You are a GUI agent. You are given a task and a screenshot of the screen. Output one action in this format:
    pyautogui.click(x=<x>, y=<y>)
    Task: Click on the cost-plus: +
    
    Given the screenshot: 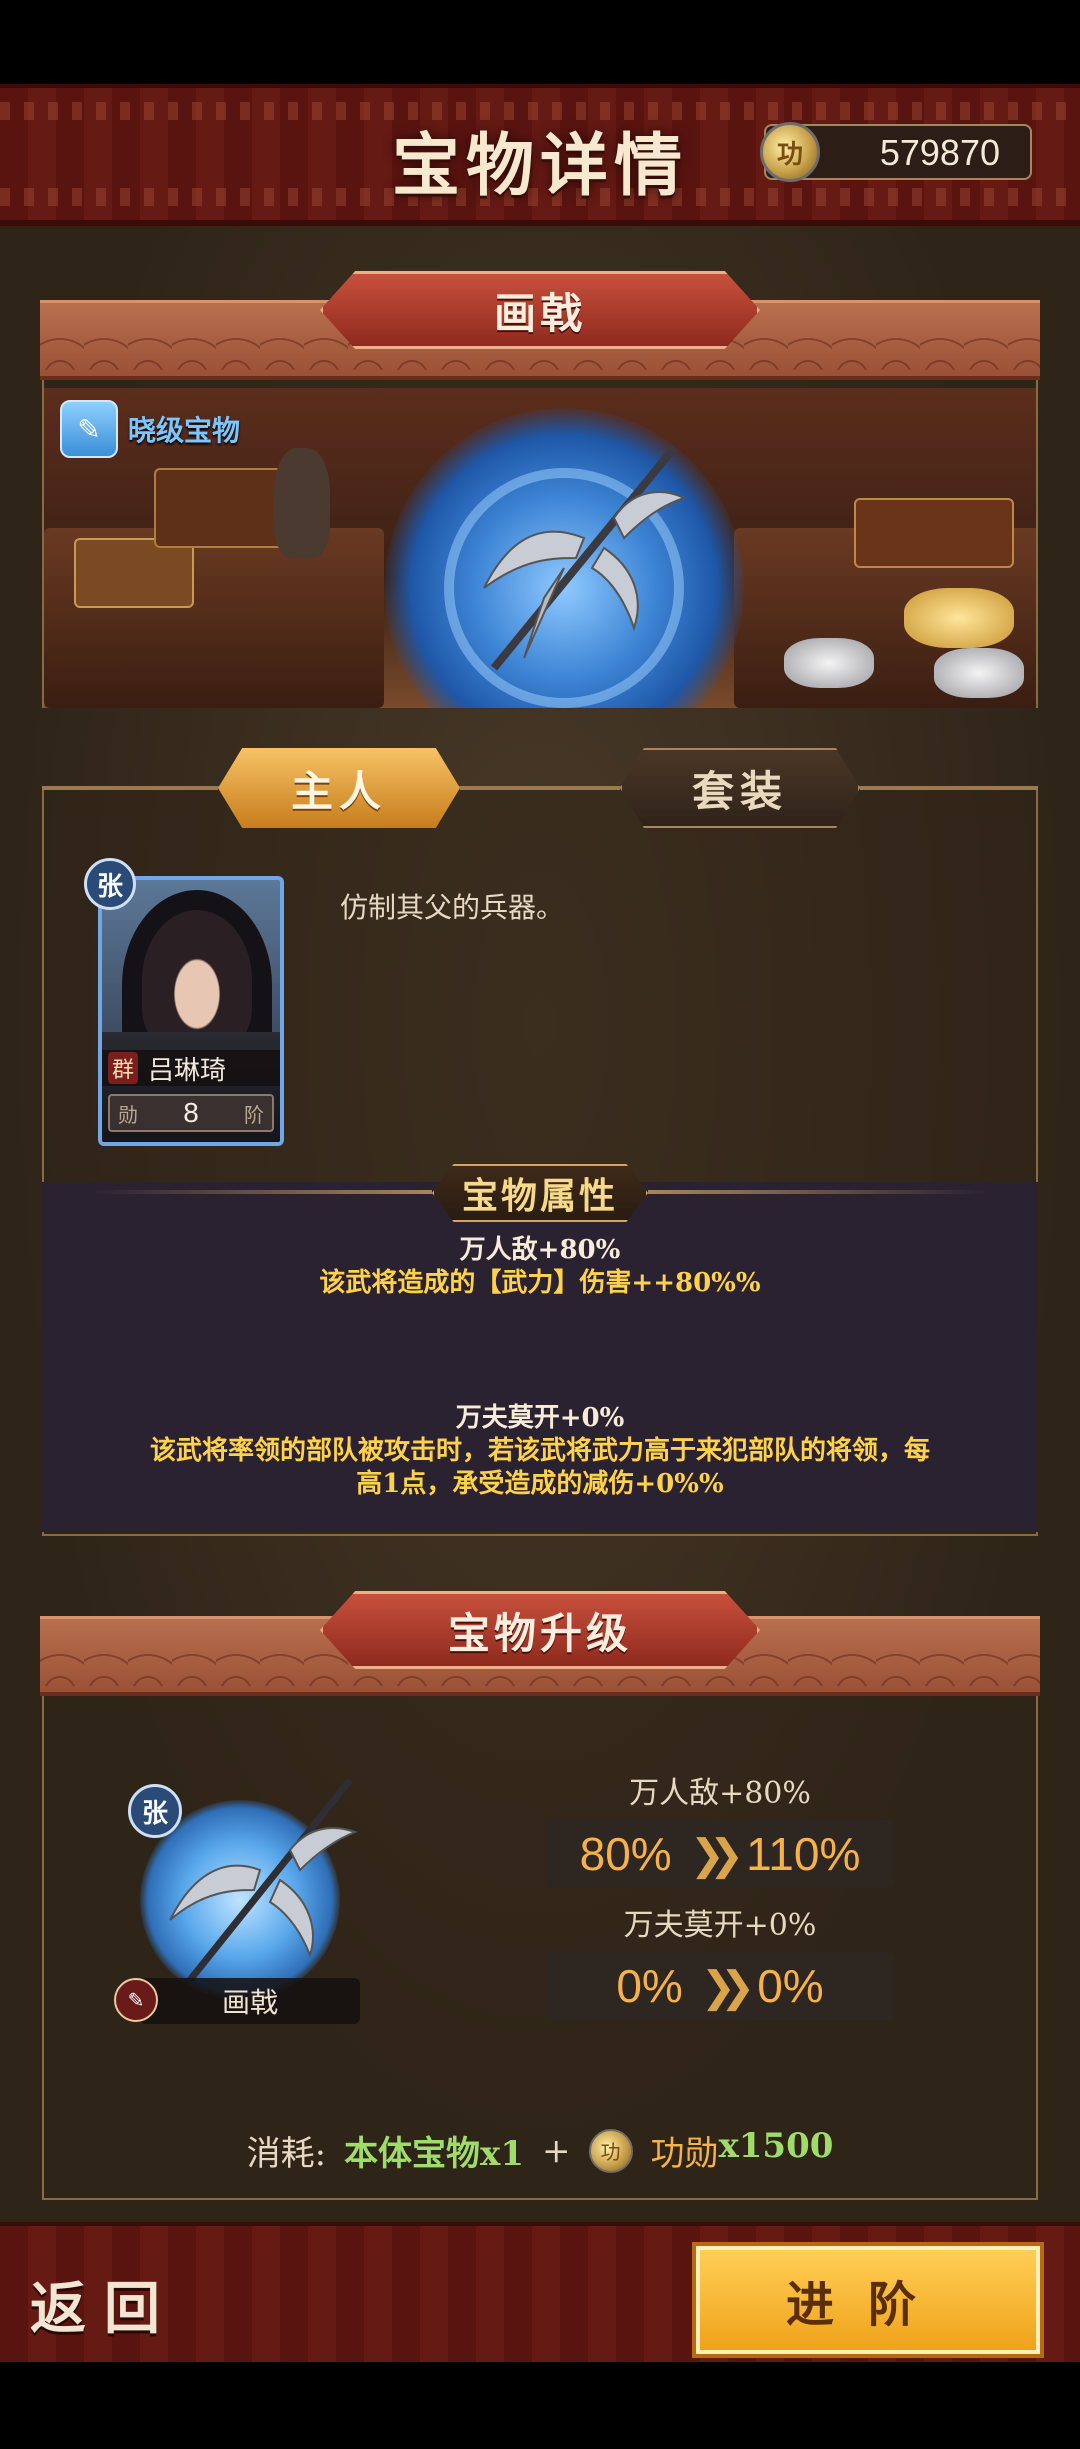 What is the action you would take?
    pyautogui.click(x=556, y=2150)
    